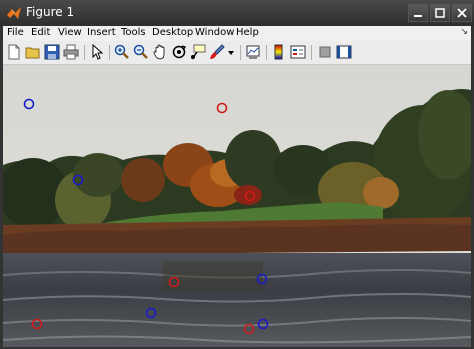 The height and width of the screenshot is (349, 474). What do you see at coordinates (247, 32) in the screenshot?
I see `menu-help: Help` at bounding box center [247, 32].